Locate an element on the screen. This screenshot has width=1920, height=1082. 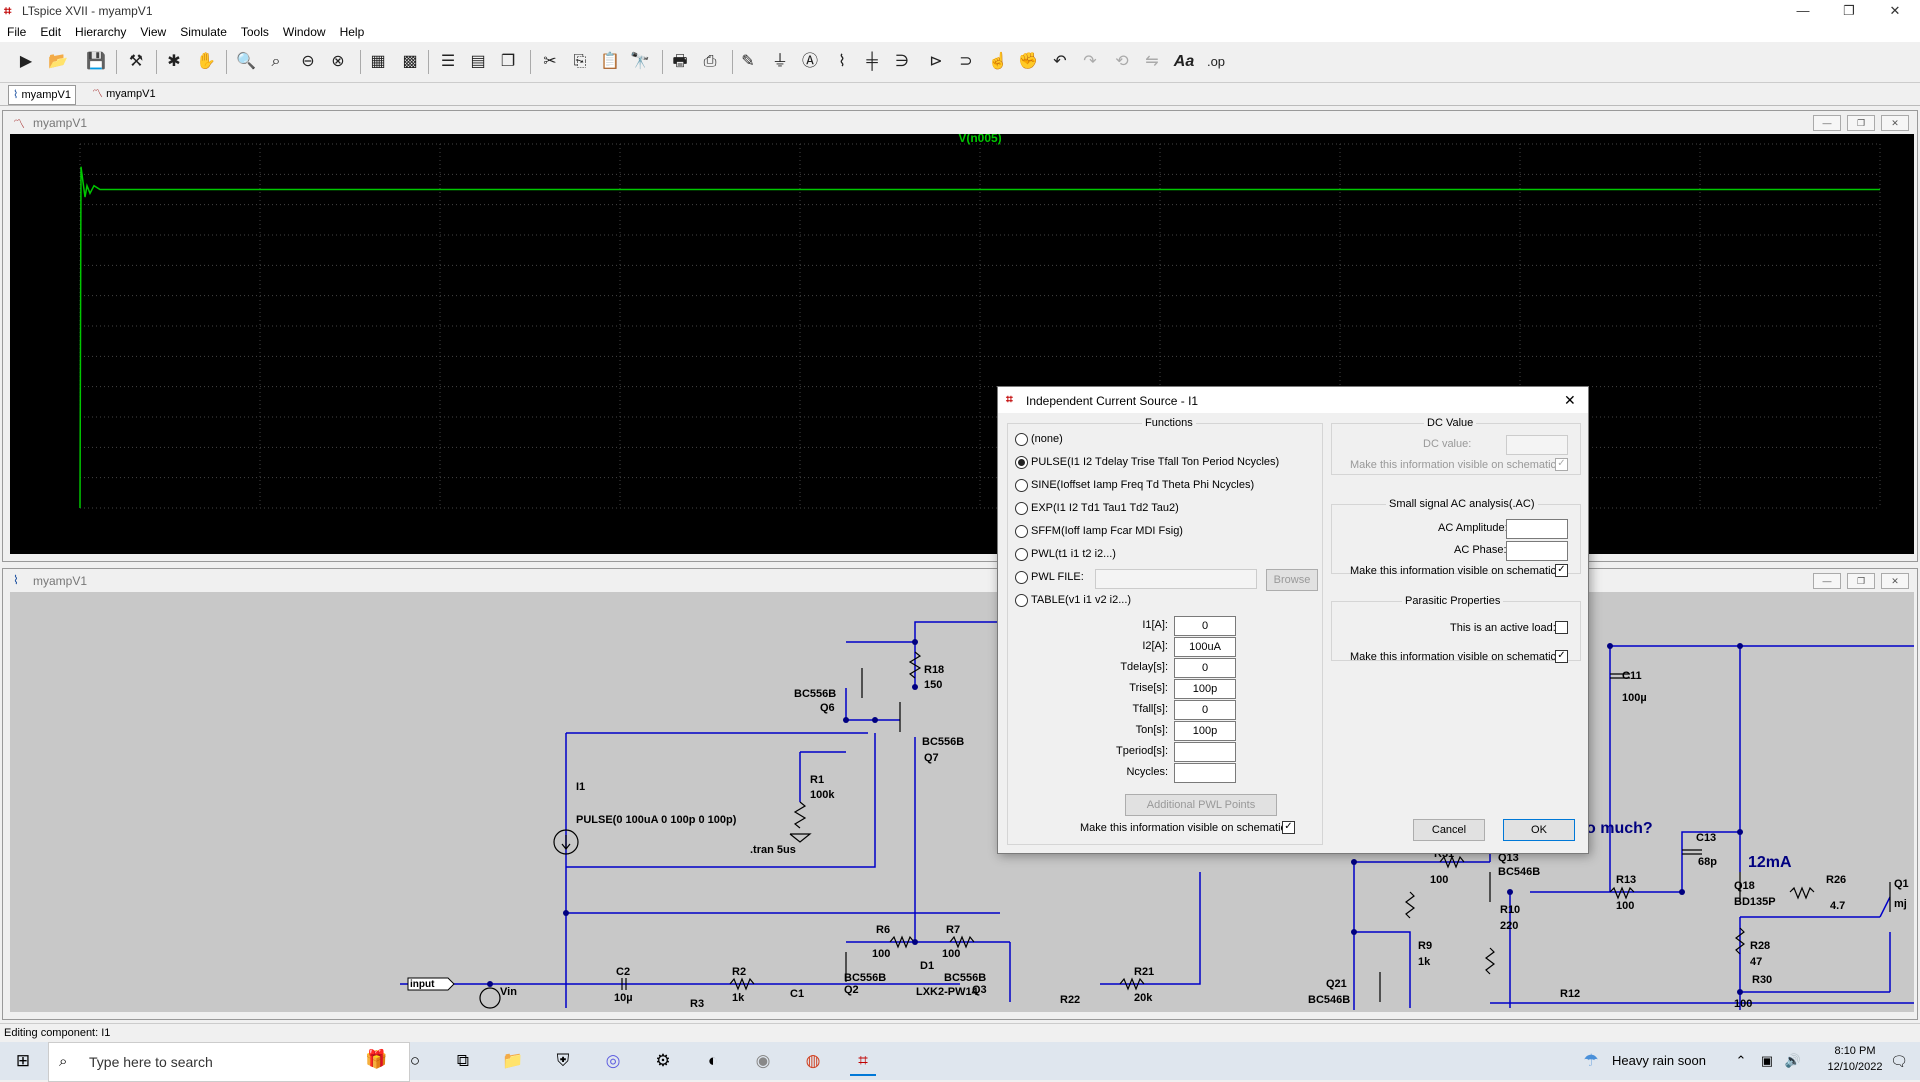
chrome-icon: ◍ is located at coordinates (813, 1061).